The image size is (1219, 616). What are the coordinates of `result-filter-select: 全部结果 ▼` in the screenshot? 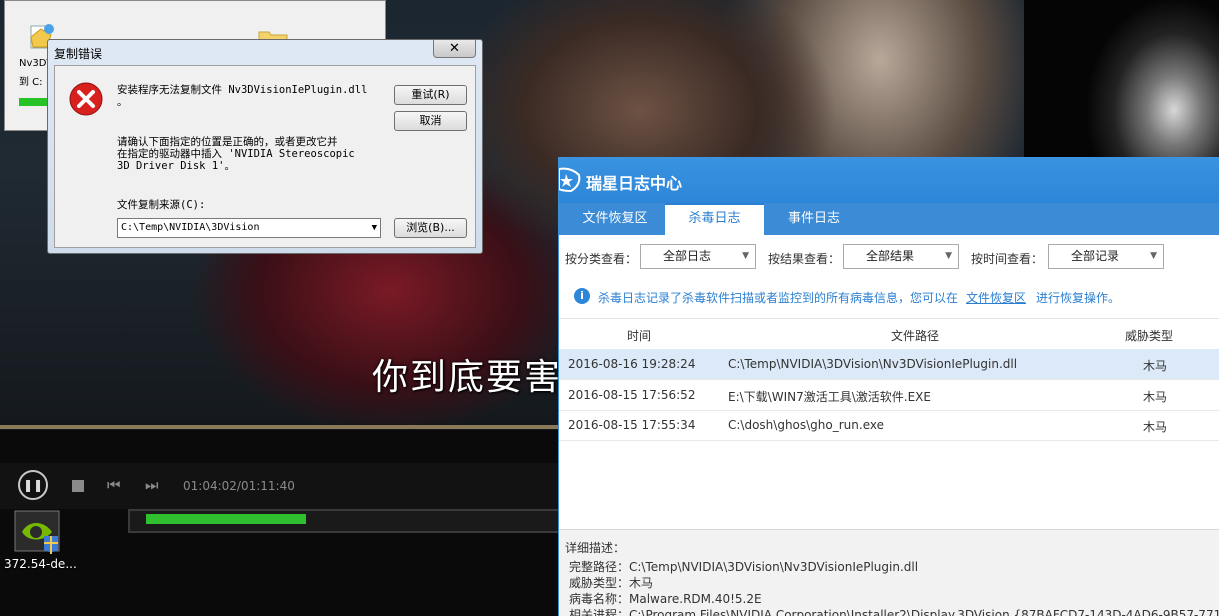 It's located at (901, 256).